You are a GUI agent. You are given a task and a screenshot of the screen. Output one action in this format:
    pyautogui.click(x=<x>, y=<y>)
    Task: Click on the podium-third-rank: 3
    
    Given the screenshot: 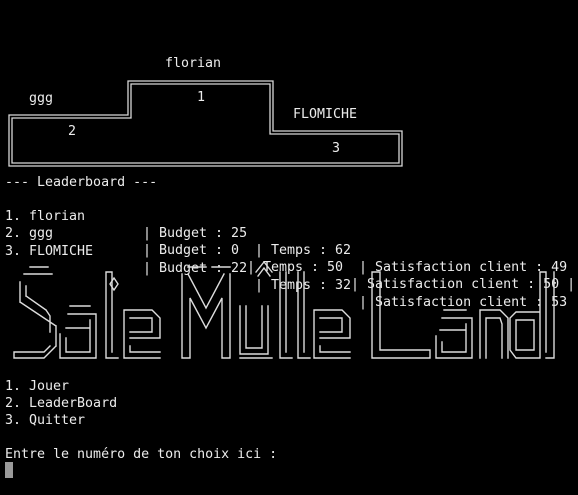 What is the action you would take?
    pyautogui.click(x=336, y=148)
    